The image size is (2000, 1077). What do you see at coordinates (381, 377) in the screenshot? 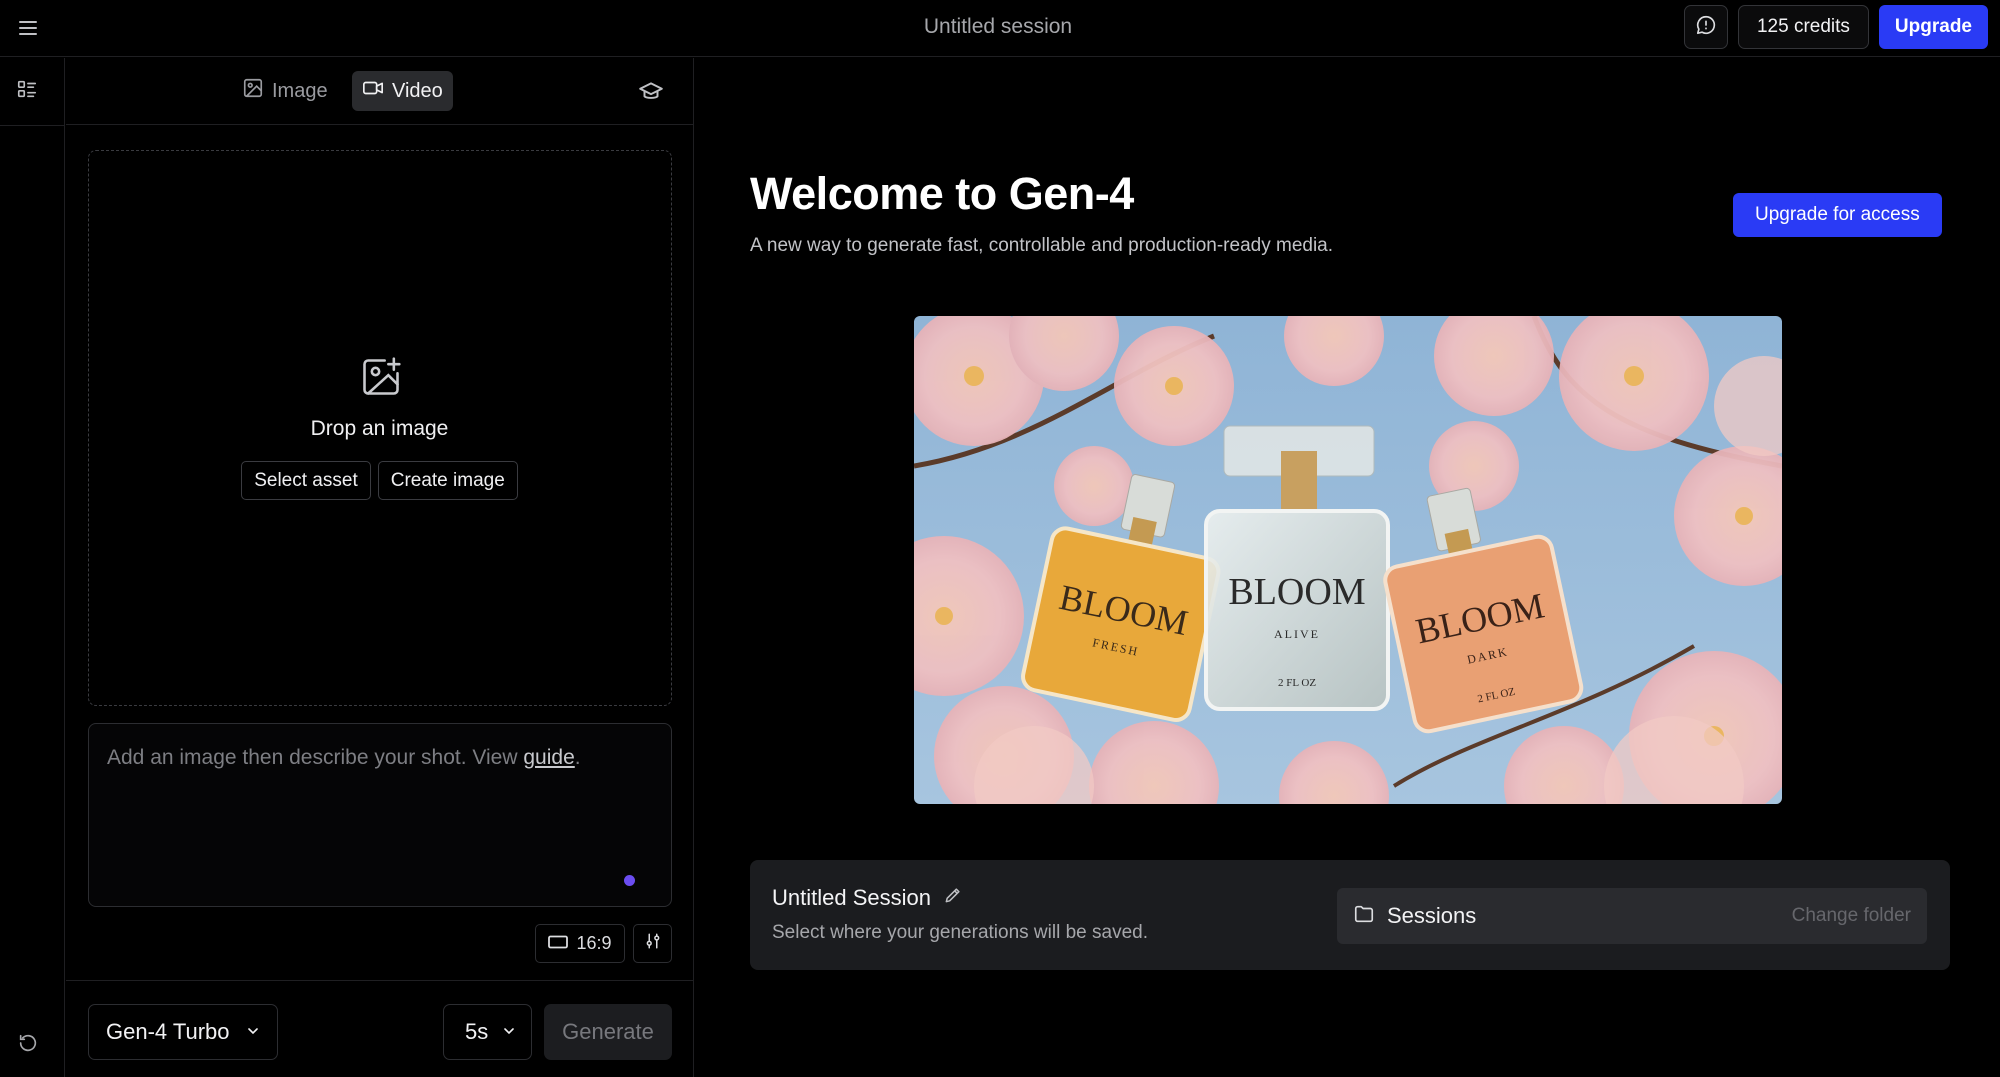
I see `image-add-icon` at bounding box center [381, 377].